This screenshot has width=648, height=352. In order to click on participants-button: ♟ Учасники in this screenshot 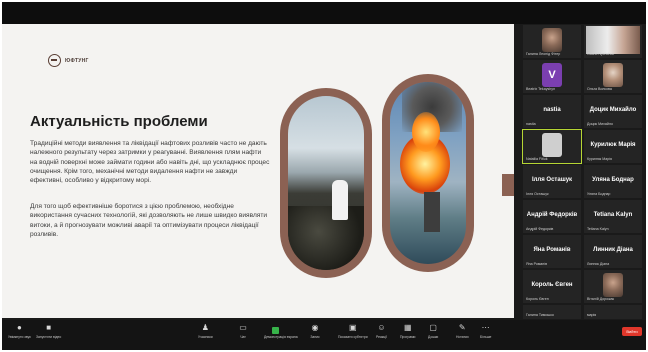, I will do `click(205, 331)`.